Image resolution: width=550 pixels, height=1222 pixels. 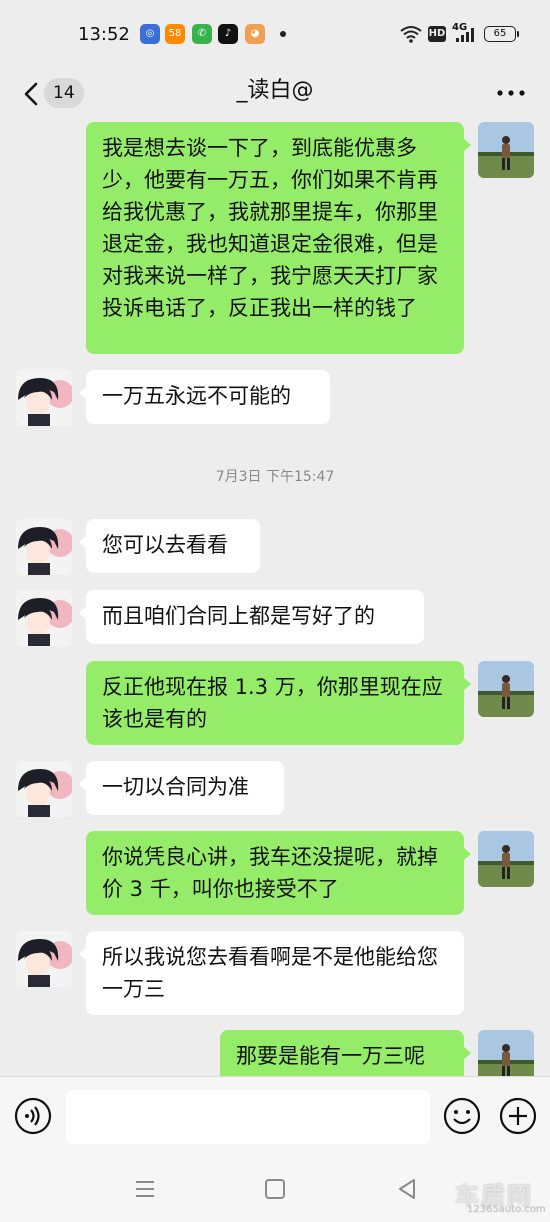 I want to click on home-icon, so click(x=275, y=1189).